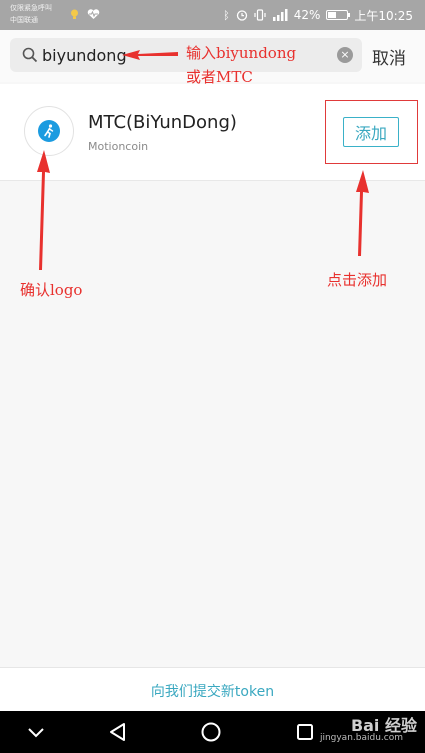  I want to click on nav-hide-icon, so click(36, 732).